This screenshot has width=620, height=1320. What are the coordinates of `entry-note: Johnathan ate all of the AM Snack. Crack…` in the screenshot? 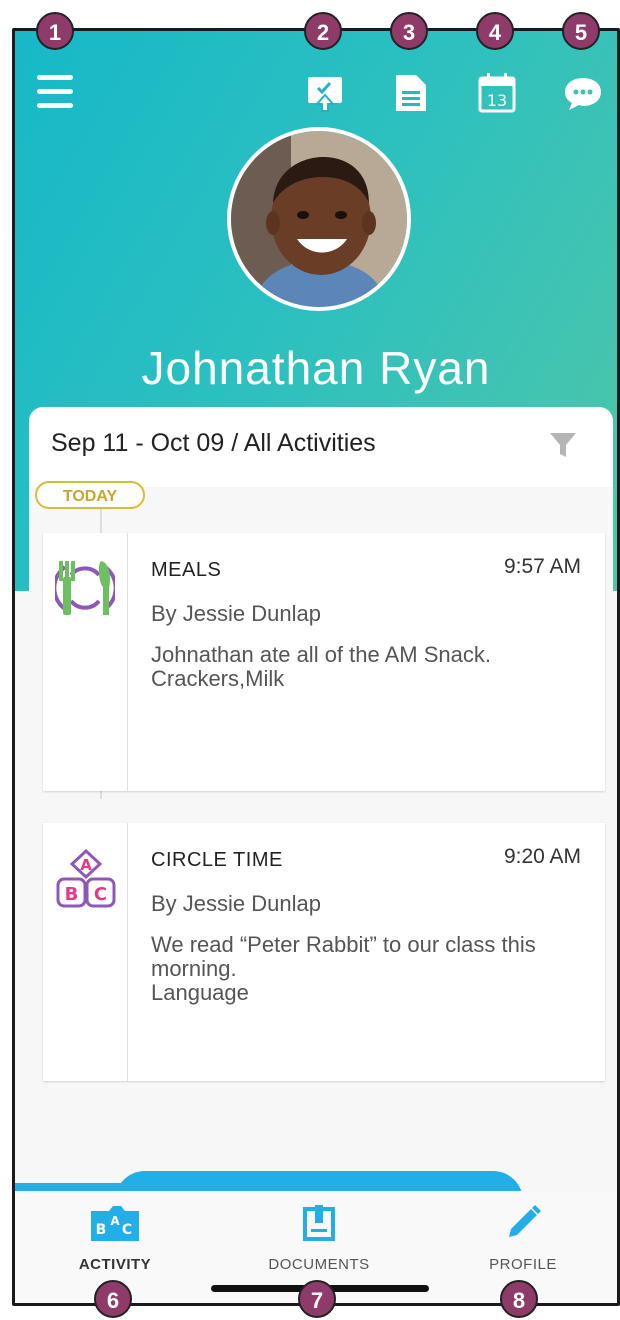 It's located at (321, 666).